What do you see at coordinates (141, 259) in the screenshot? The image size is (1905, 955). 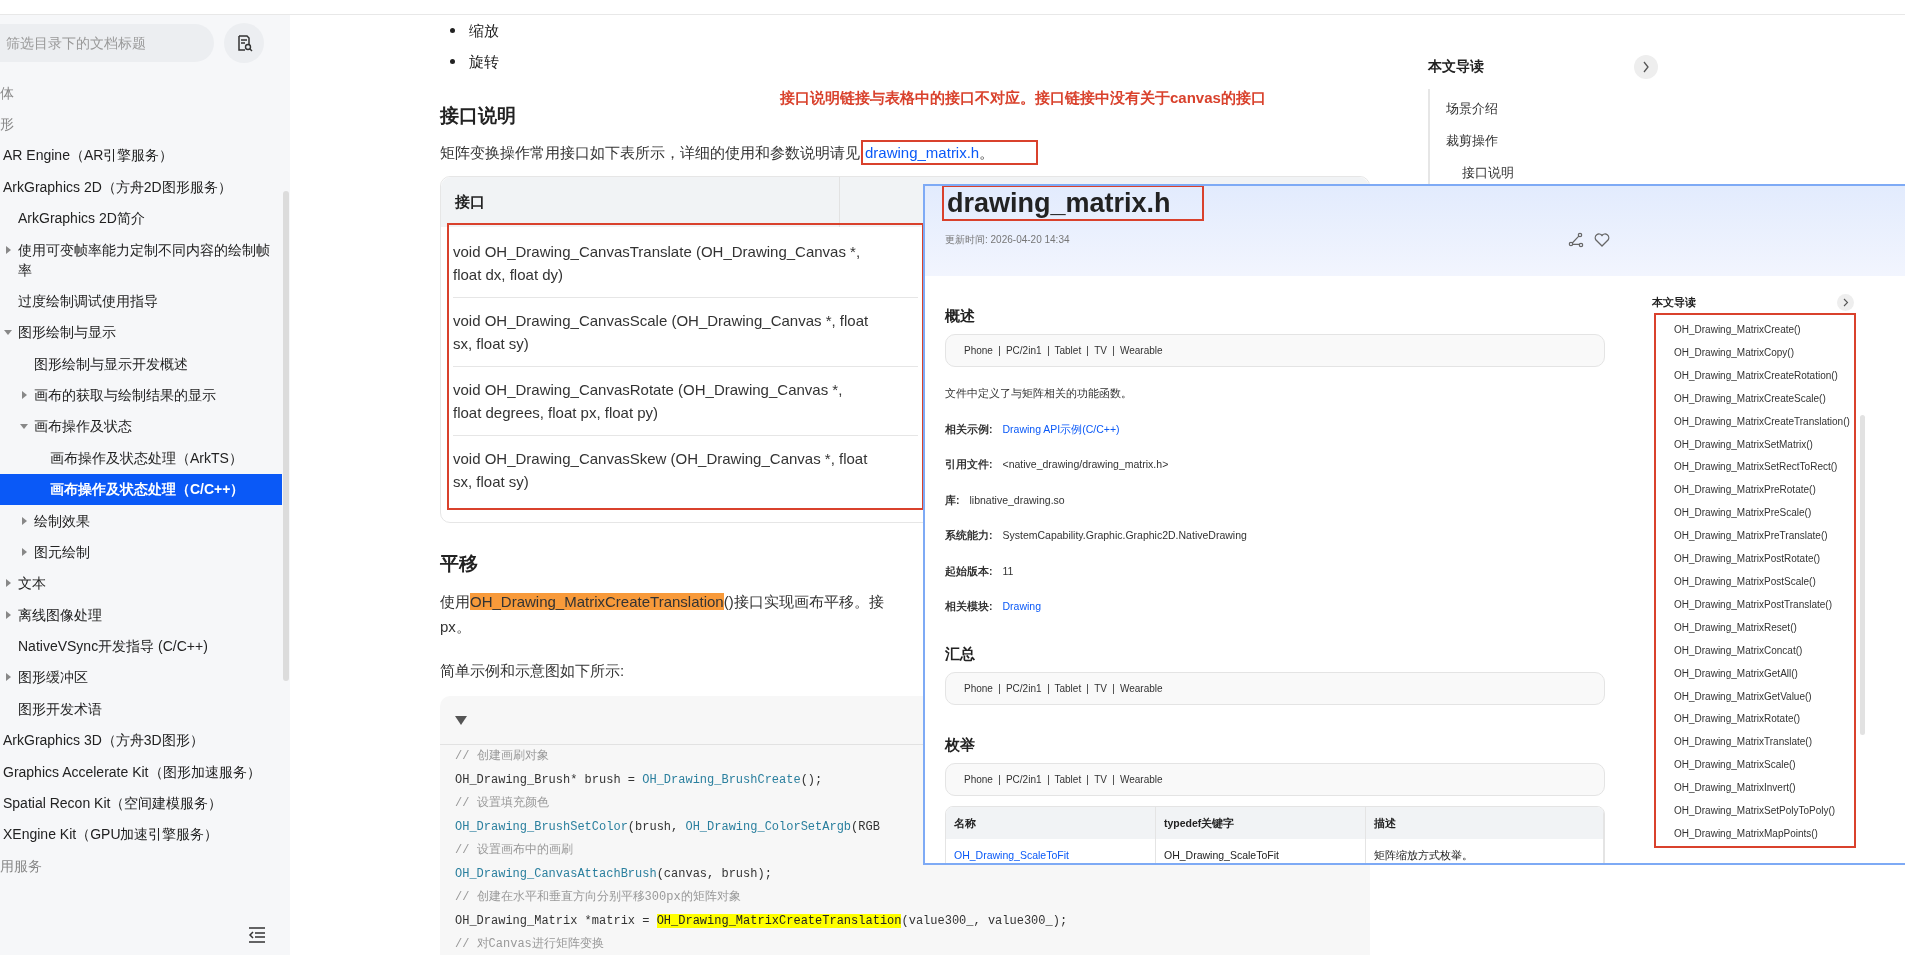 I see `nav-item: 使用可变帧率能力定制不同内容的绘制帧率` at bounding box center [141, 259].